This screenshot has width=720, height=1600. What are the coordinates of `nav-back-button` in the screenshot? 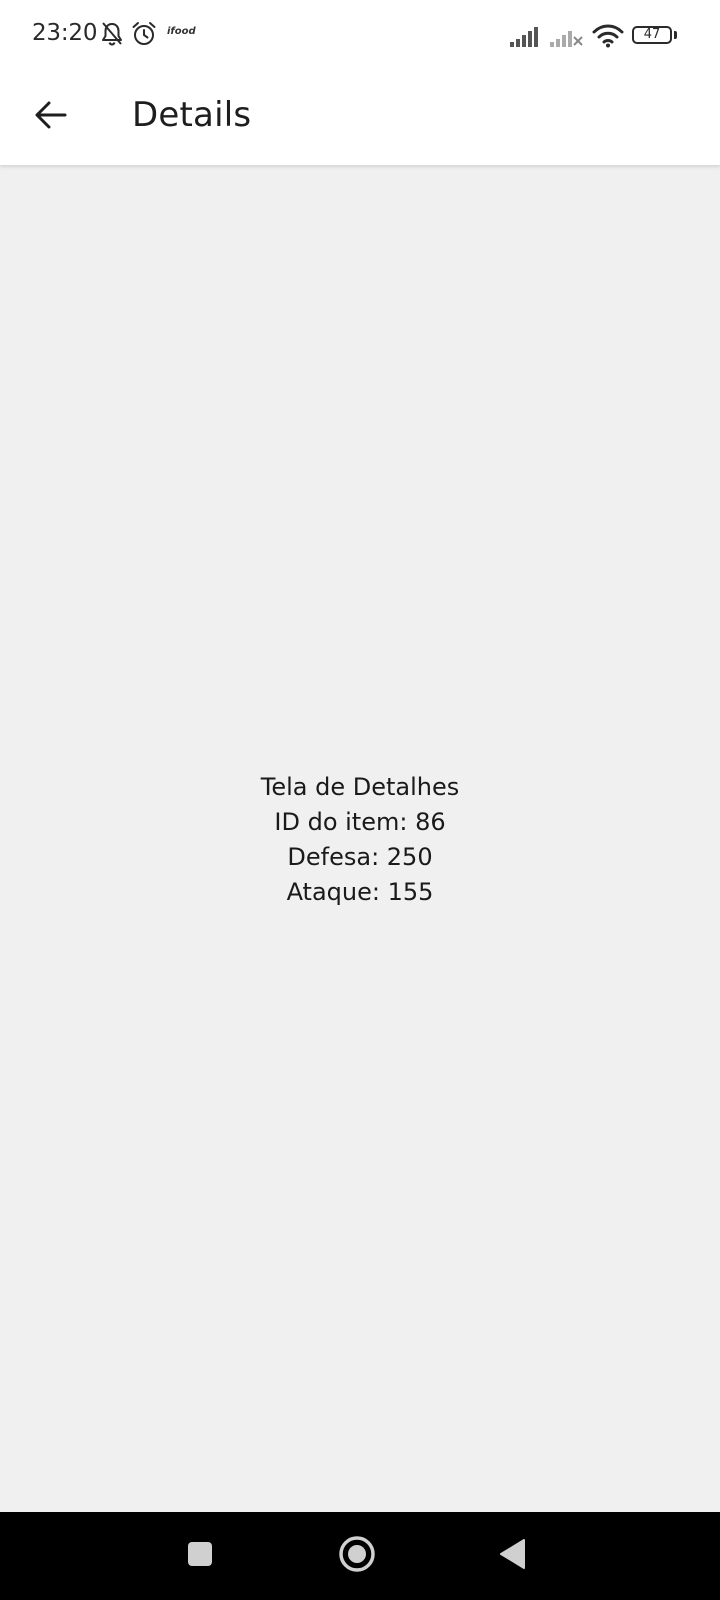 It's located at (512, 1556).